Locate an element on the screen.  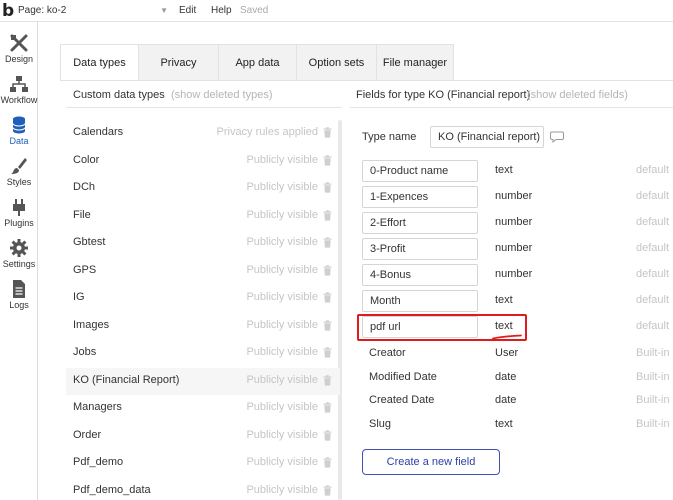
type-row: Pdf_demo_data Publicly visible is located at coordinates (203, 489).